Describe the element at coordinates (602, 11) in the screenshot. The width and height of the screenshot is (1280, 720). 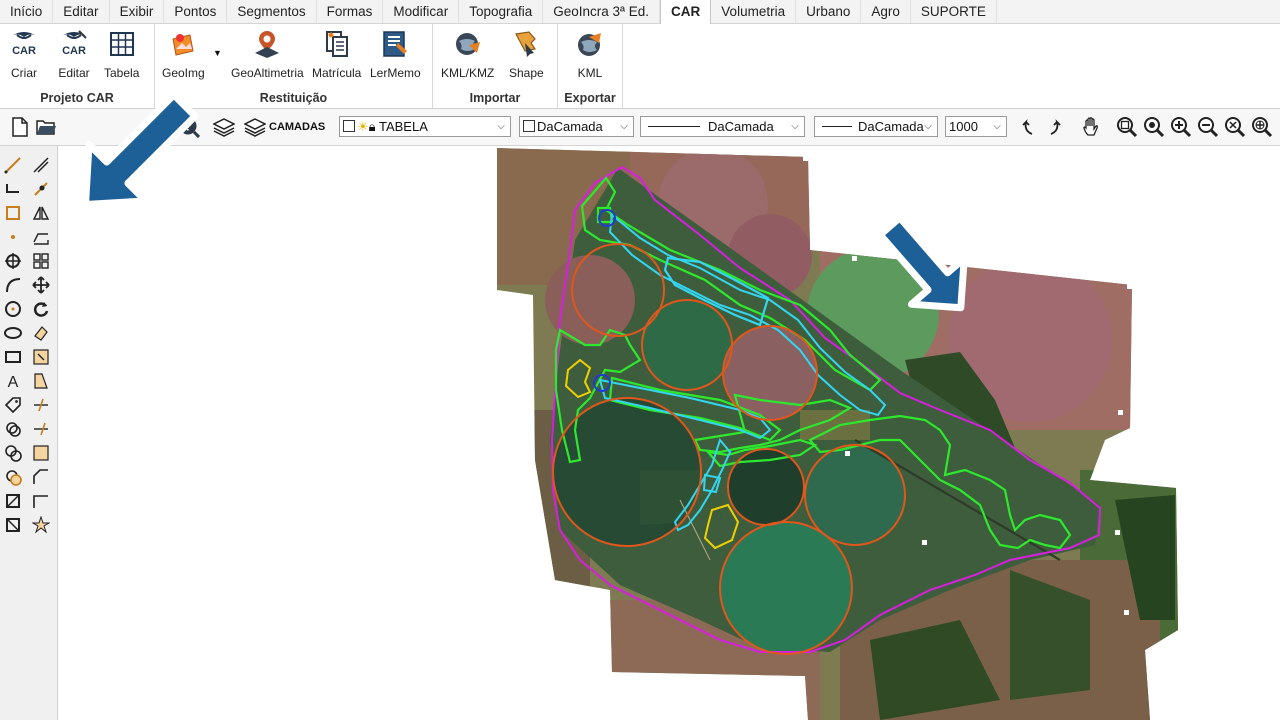
I see `tab-geoincra: GeoIncra 3ª Ed.` at that location.